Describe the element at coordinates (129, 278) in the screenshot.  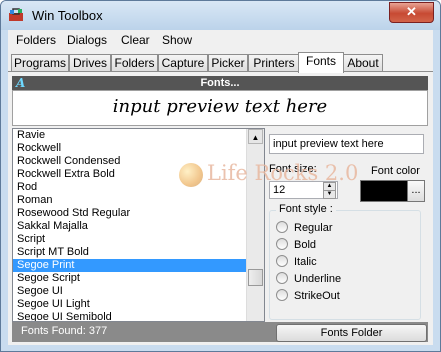
I see `list-item: Segoe Script` at that location.